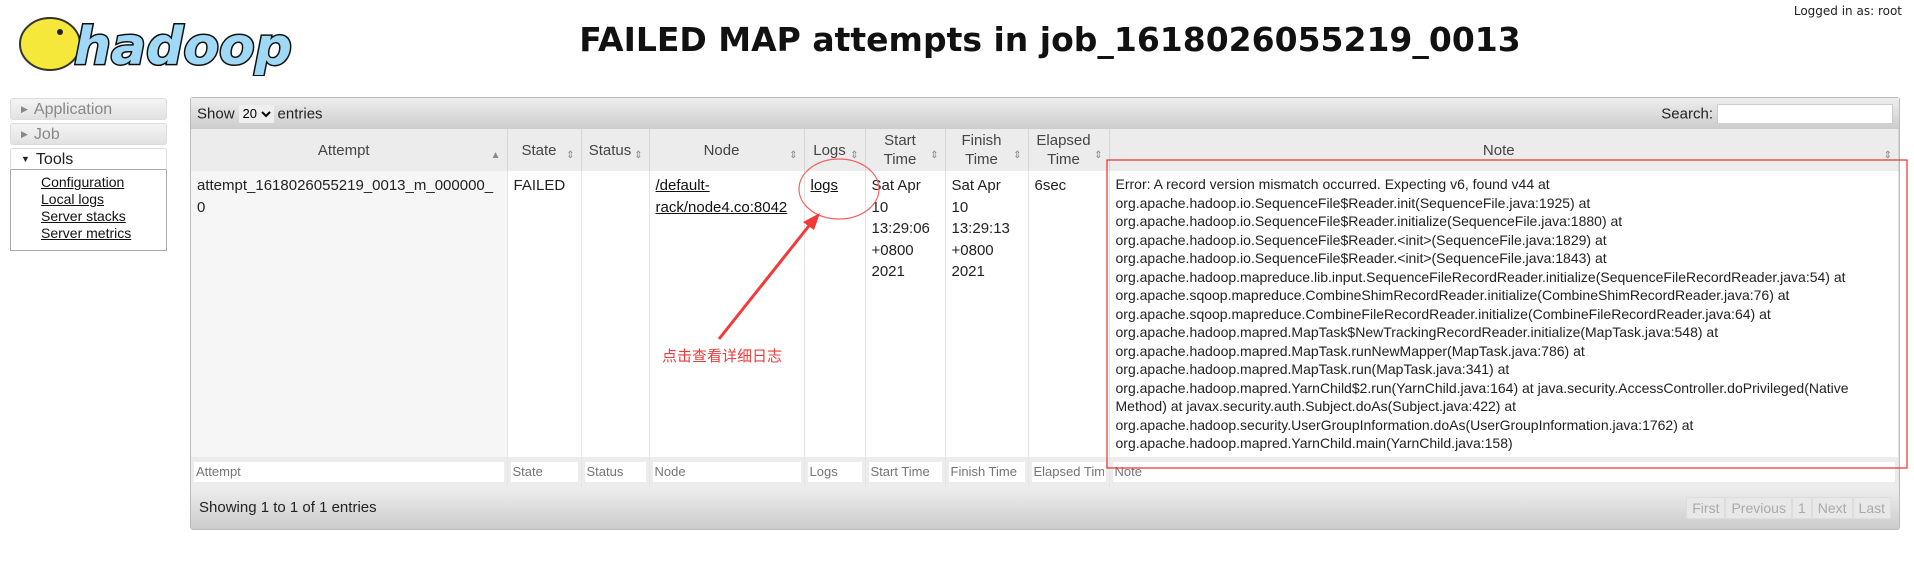 The width and height of the screenshot is (1914, 570). I want to click on hadoop-logo: hadoop, so click(156, 46).